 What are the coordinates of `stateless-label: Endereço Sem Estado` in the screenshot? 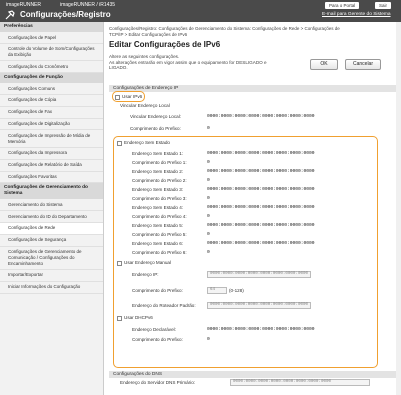 It's located at (147, 142).